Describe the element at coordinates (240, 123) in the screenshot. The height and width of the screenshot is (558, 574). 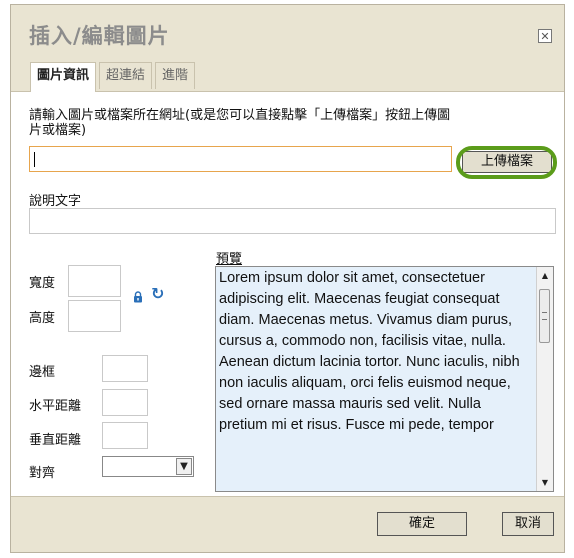
I see `url-label: 請輸入圖片或檔案所在網址(或是您可以直接點擊「上傳檔案」按鈕上傳圖片或檔案)` at that location.